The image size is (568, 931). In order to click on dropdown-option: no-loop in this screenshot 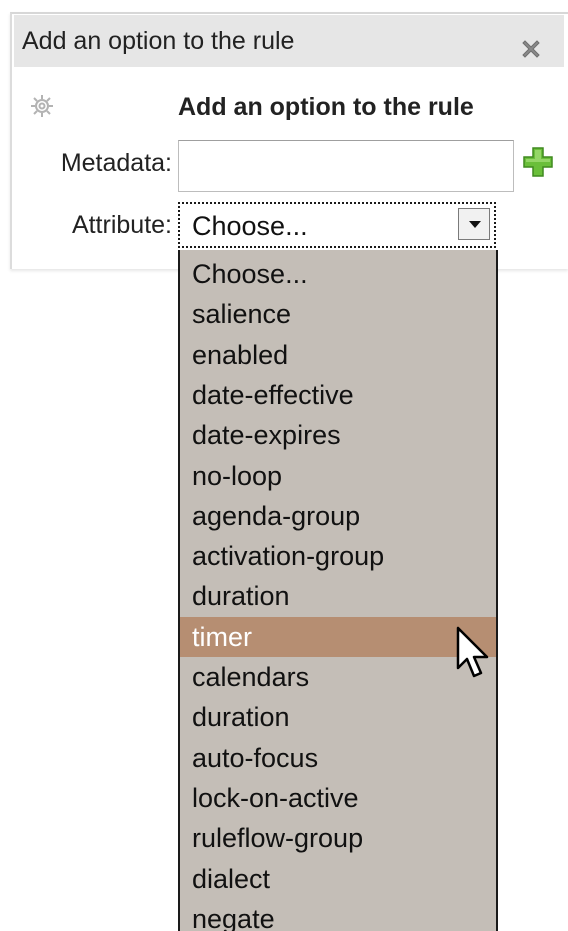, I will do `click(338, 476)`.